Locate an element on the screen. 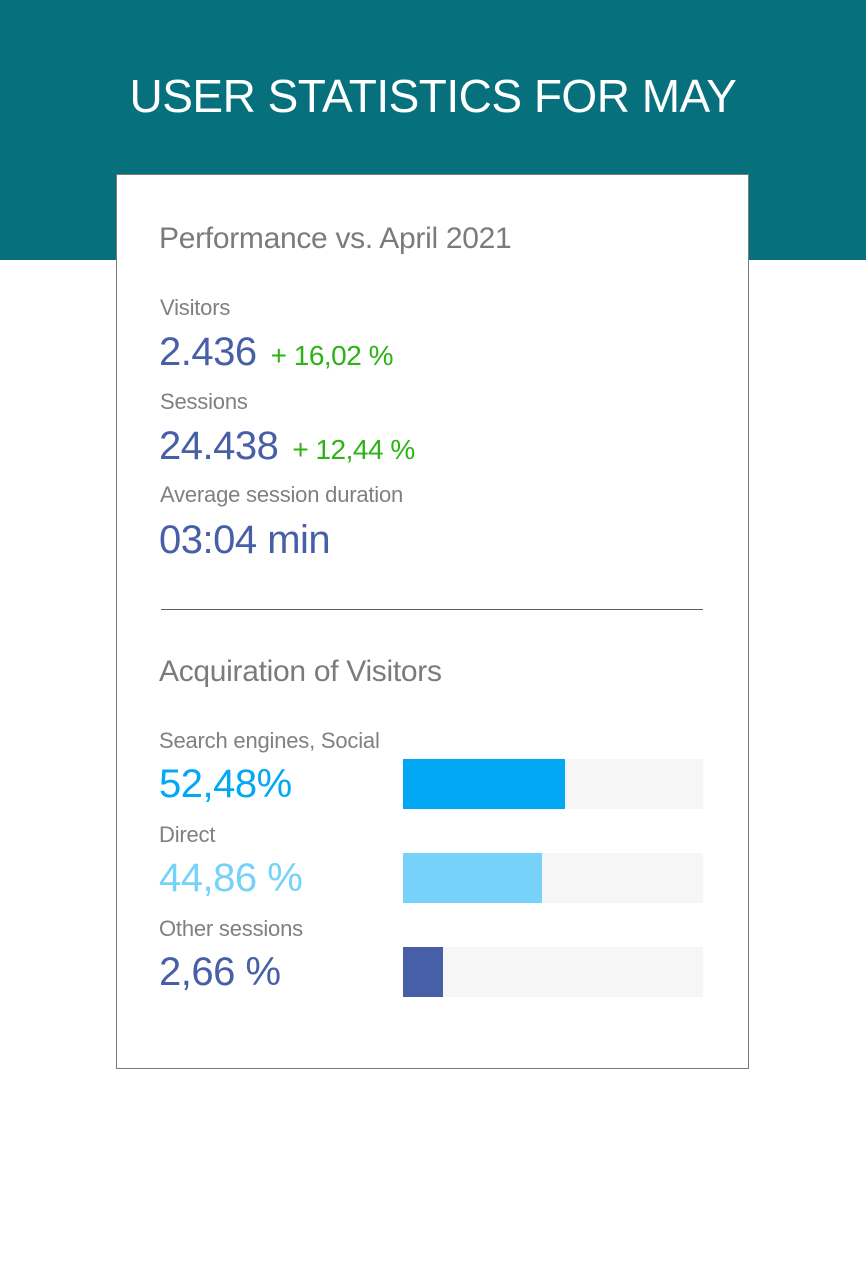 Image resolution: width=866 pixels, height=1280 pixels. acquisition-title: Acquiration of Visitors is located at coordinates (300, 671).